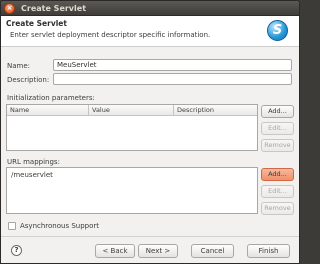 The width and height of the screenshot is (320, 264). I want to click on url-mappings-list: /meuservlet, so click(132, 190).